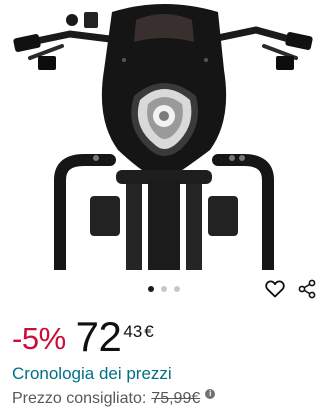 The image size is (328, 410). I want to click on list-price-row: Prezzo consigliato: 75,99€ i, so click(114, 399).